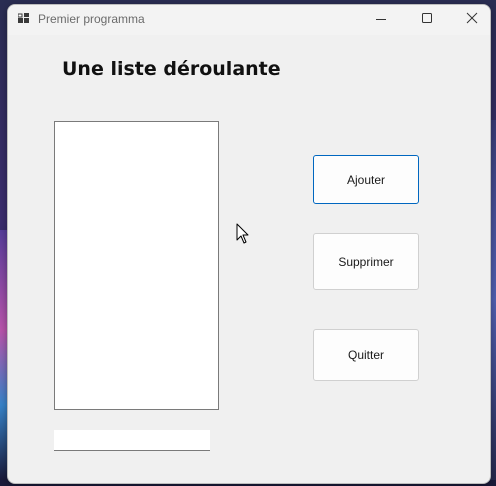  I want to click on maximize-icon, so click(427, 18).